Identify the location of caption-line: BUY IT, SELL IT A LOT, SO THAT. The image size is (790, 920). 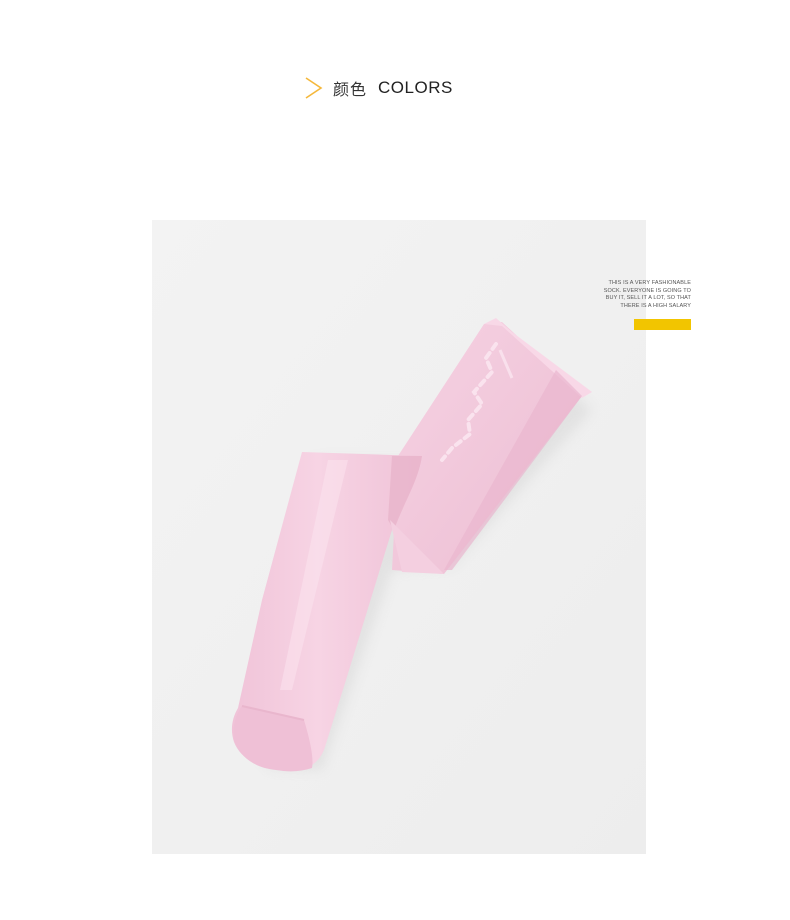
(648, 298).